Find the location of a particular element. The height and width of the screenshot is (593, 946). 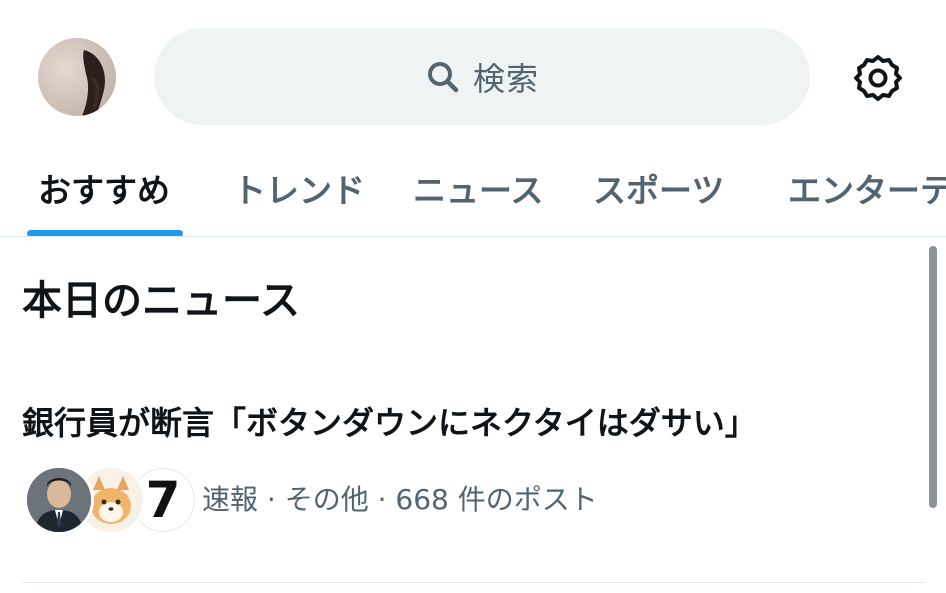

news-meta: 速報 · その他 · 668 件のポスト is located at coordinates (400, 499).